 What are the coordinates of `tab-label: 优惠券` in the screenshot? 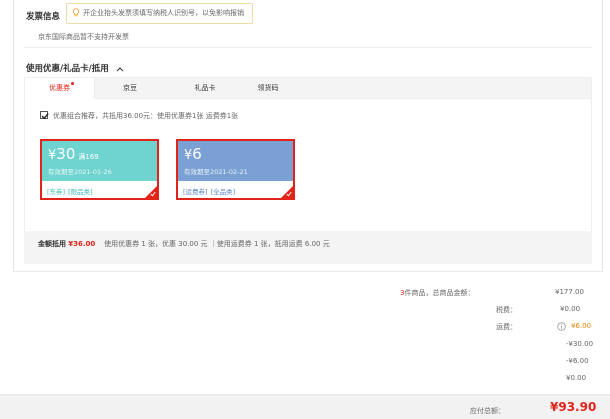 It's located at (59, 88).